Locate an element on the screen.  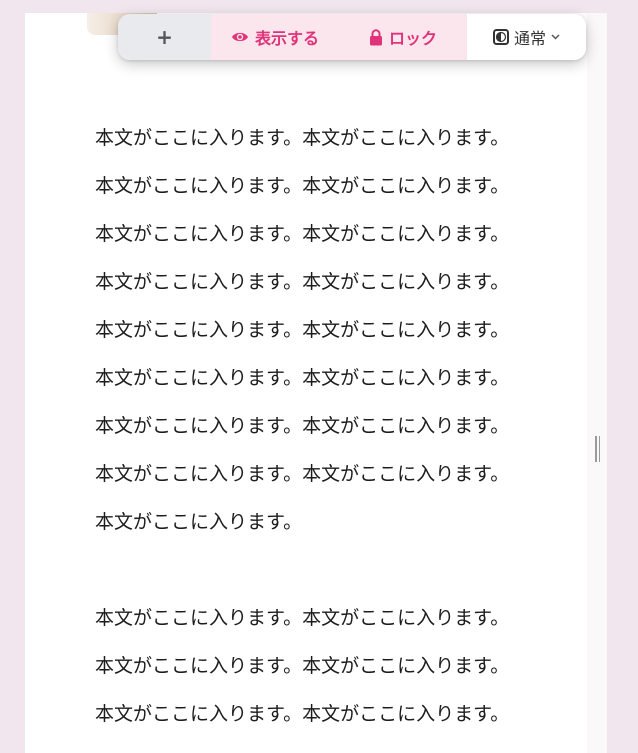
add-label: + is located at coordinates (164, 37).